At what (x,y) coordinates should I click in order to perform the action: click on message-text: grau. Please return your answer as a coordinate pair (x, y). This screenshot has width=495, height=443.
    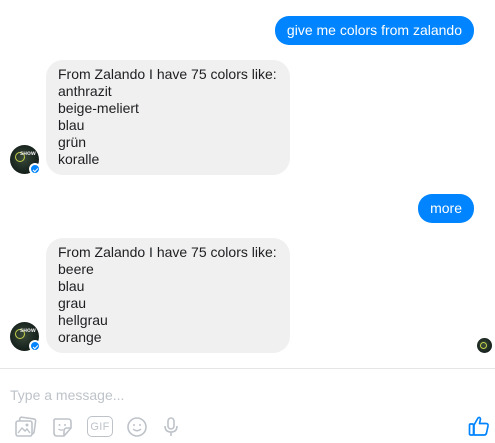
    Looking at the image, I should click on (72, 303).